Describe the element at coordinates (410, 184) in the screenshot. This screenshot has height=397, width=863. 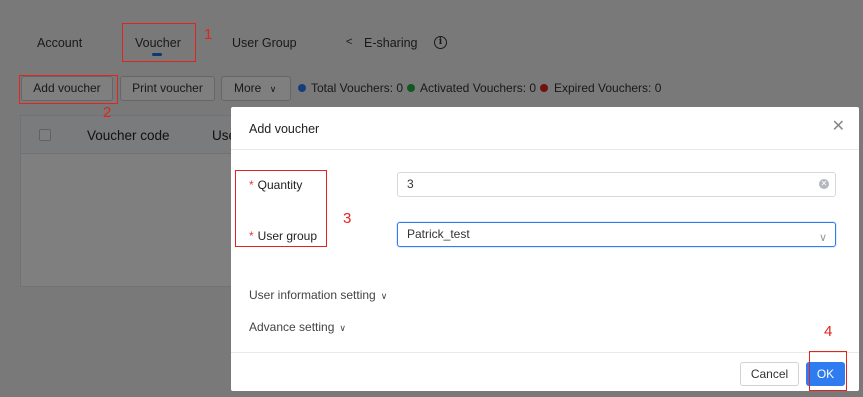
I see `quantity-value: 3` at that location.